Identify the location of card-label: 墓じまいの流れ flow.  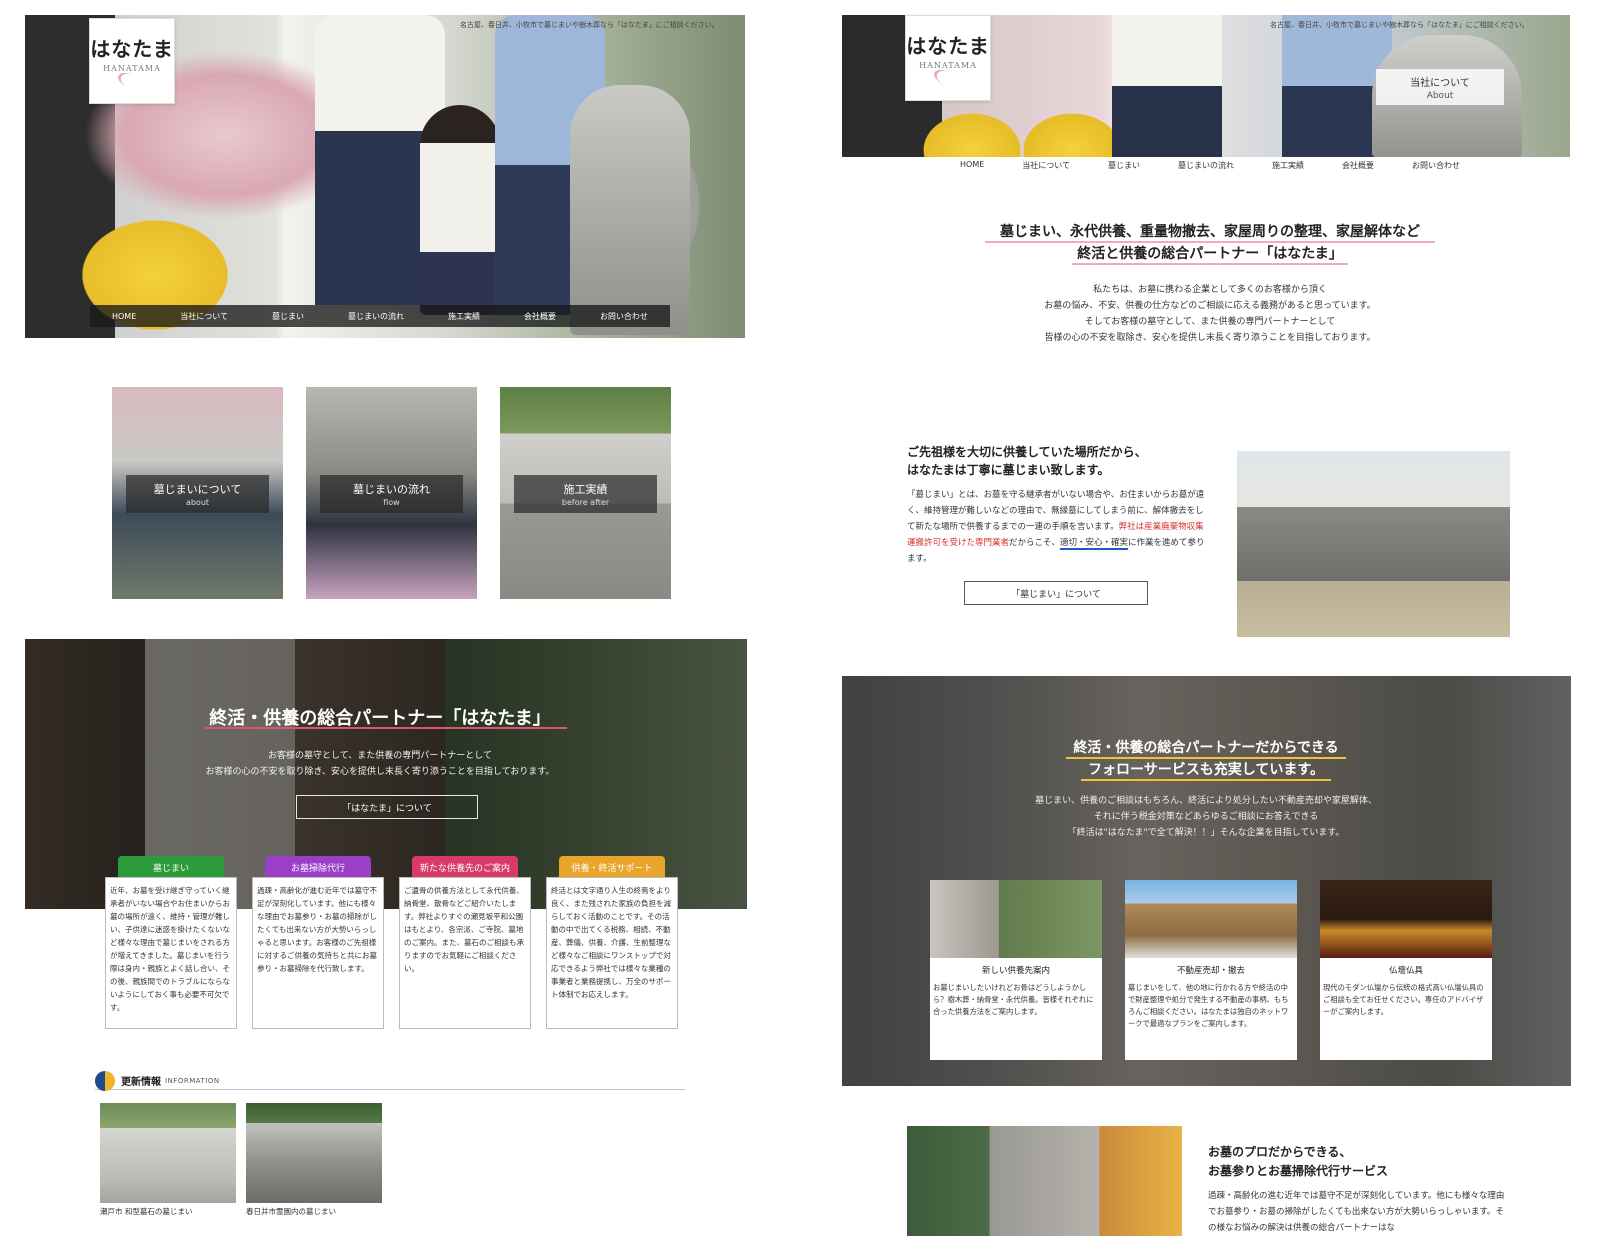
(391, 494).